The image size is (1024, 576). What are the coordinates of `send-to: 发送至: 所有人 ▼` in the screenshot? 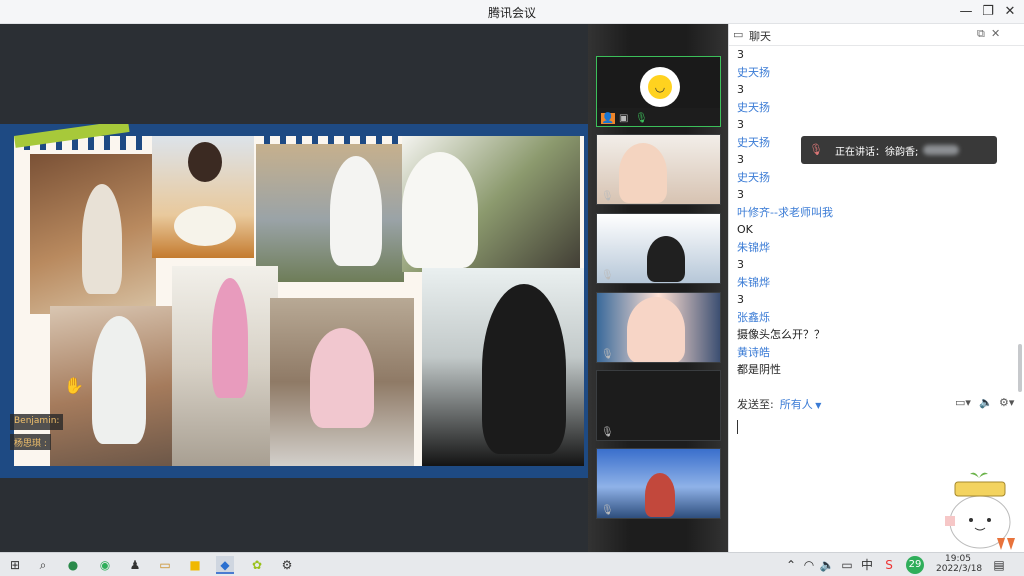 It's located at (779, 404).